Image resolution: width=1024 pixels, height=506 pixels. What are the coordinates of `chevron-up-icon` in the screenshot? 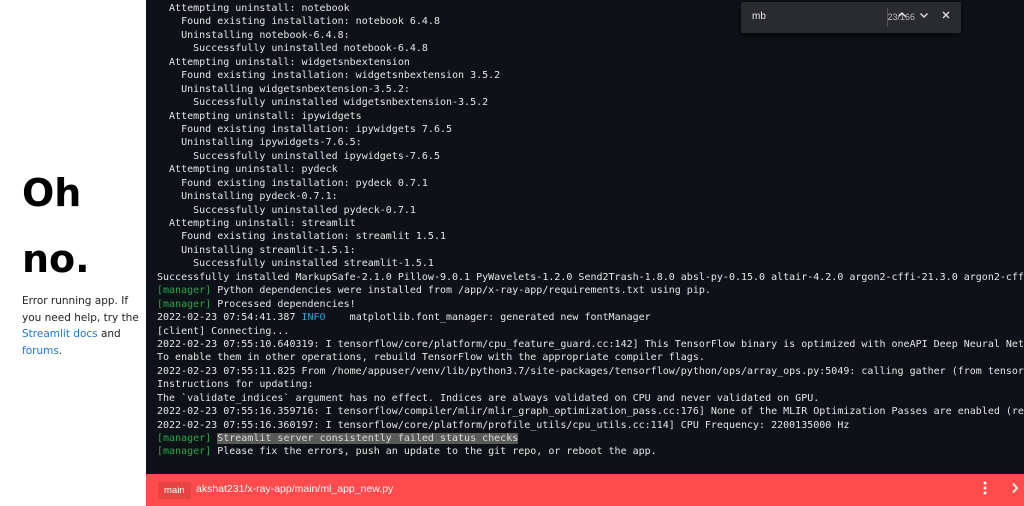 It's located at (902, 14).